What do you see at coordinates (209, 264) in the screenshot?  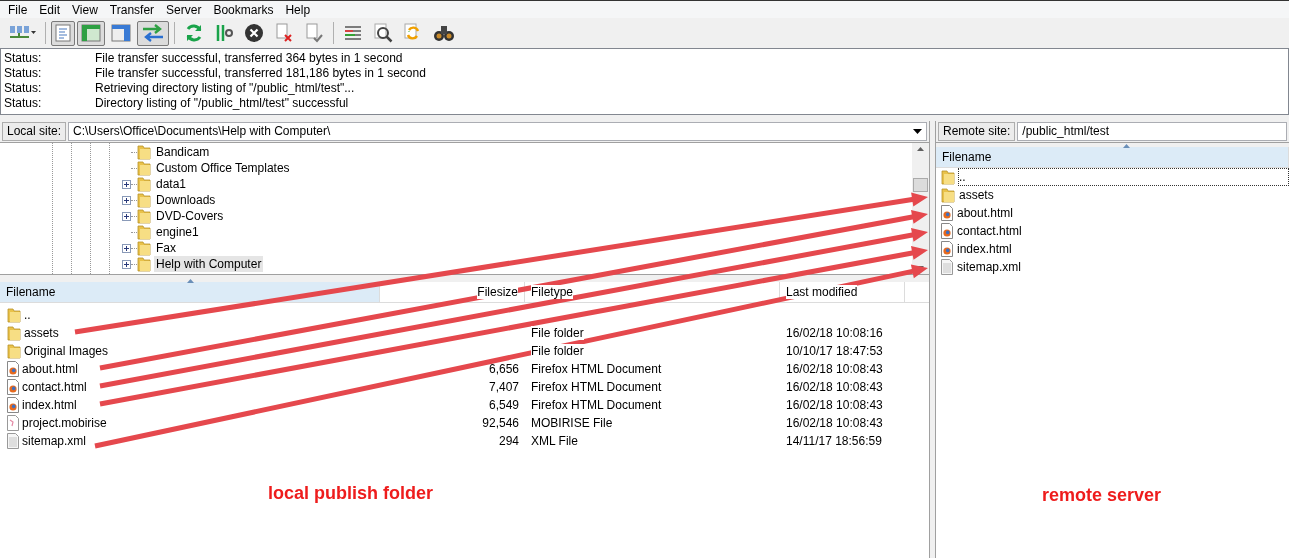 I see `tree-item: Help with Computer` at bounding box center [209, 264].